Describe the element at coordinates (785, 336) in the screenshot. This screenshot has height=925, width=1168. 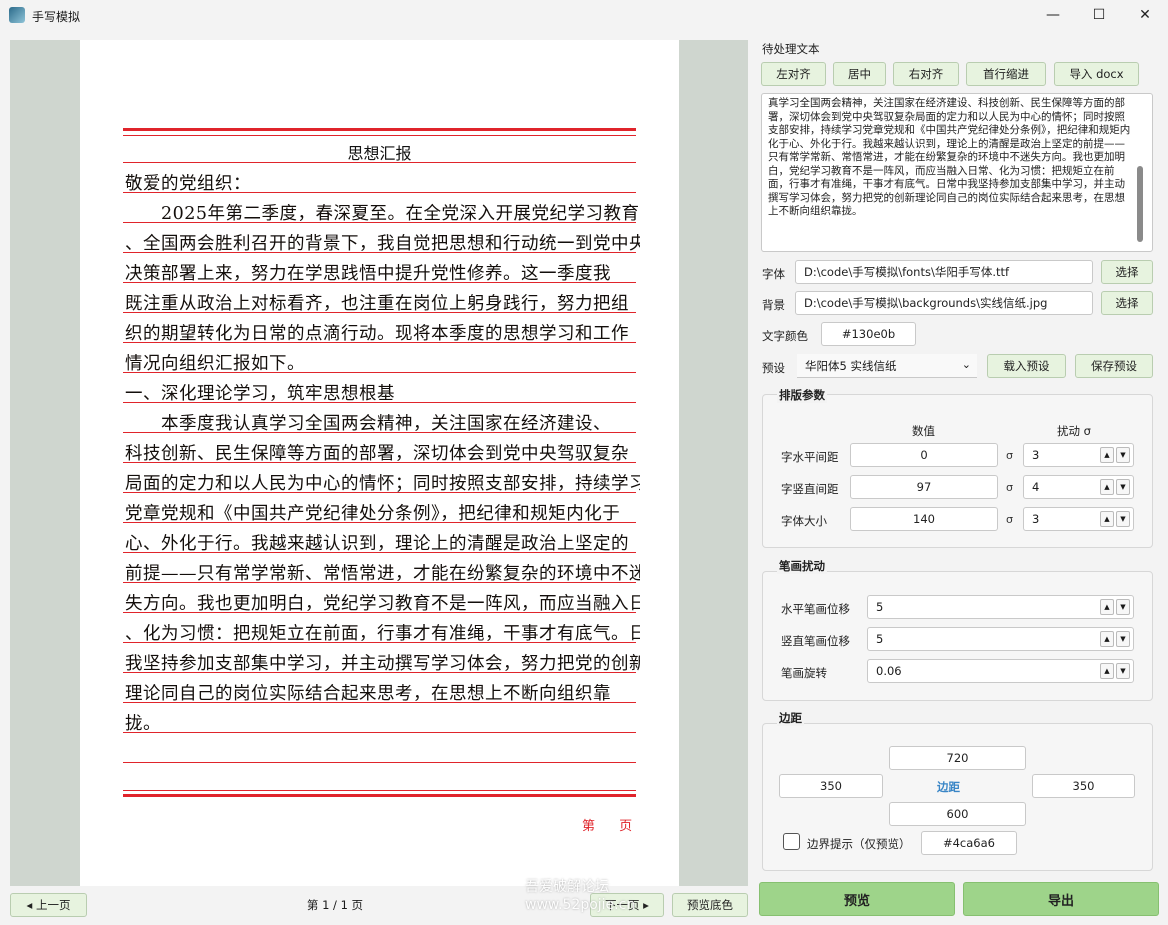
I see `text-color-label: 文字颜色` at that location.